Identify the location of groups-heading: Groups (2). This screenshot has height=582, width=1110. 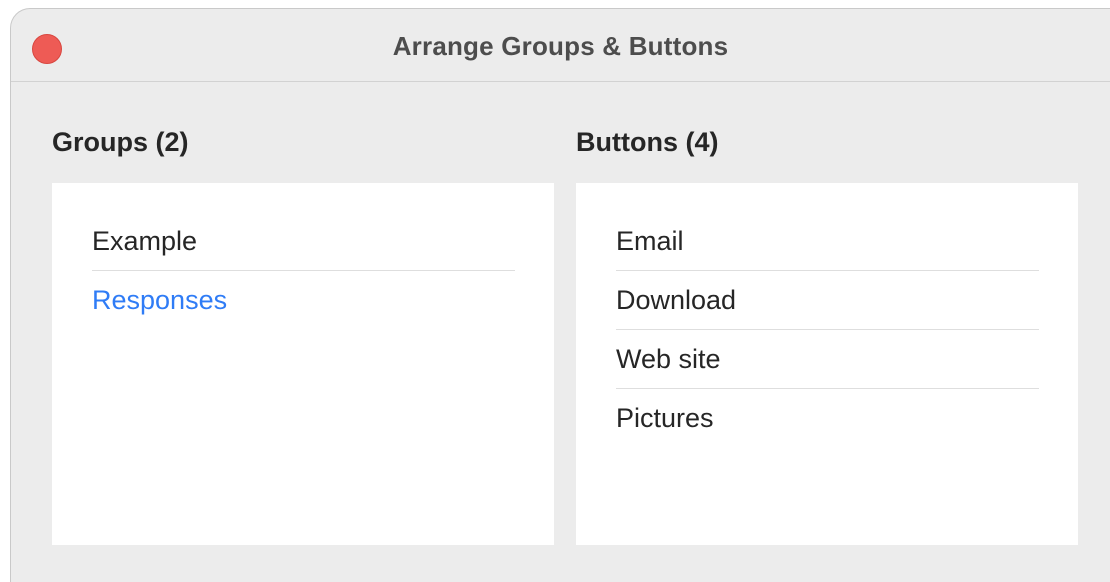
(120, 142).